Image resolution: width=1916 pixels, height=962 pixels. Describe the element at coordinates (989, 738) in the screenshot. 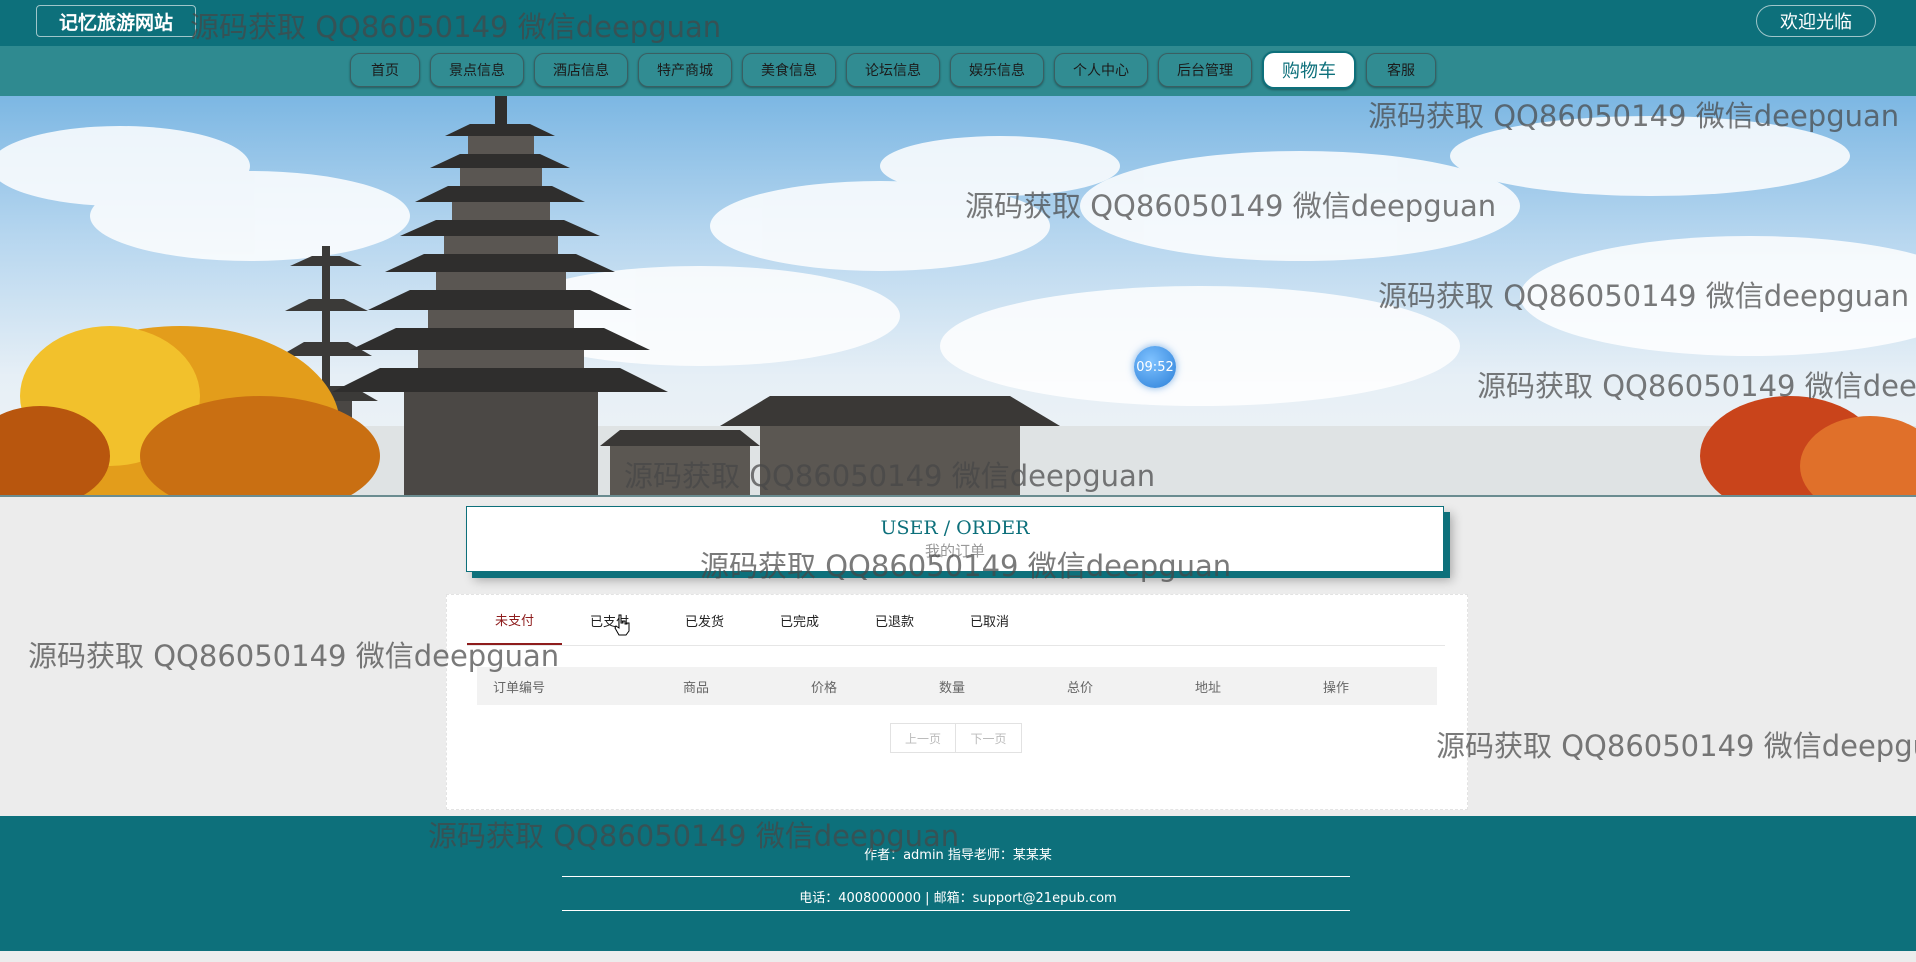

I see `next-page-button: 下一页` at that location.